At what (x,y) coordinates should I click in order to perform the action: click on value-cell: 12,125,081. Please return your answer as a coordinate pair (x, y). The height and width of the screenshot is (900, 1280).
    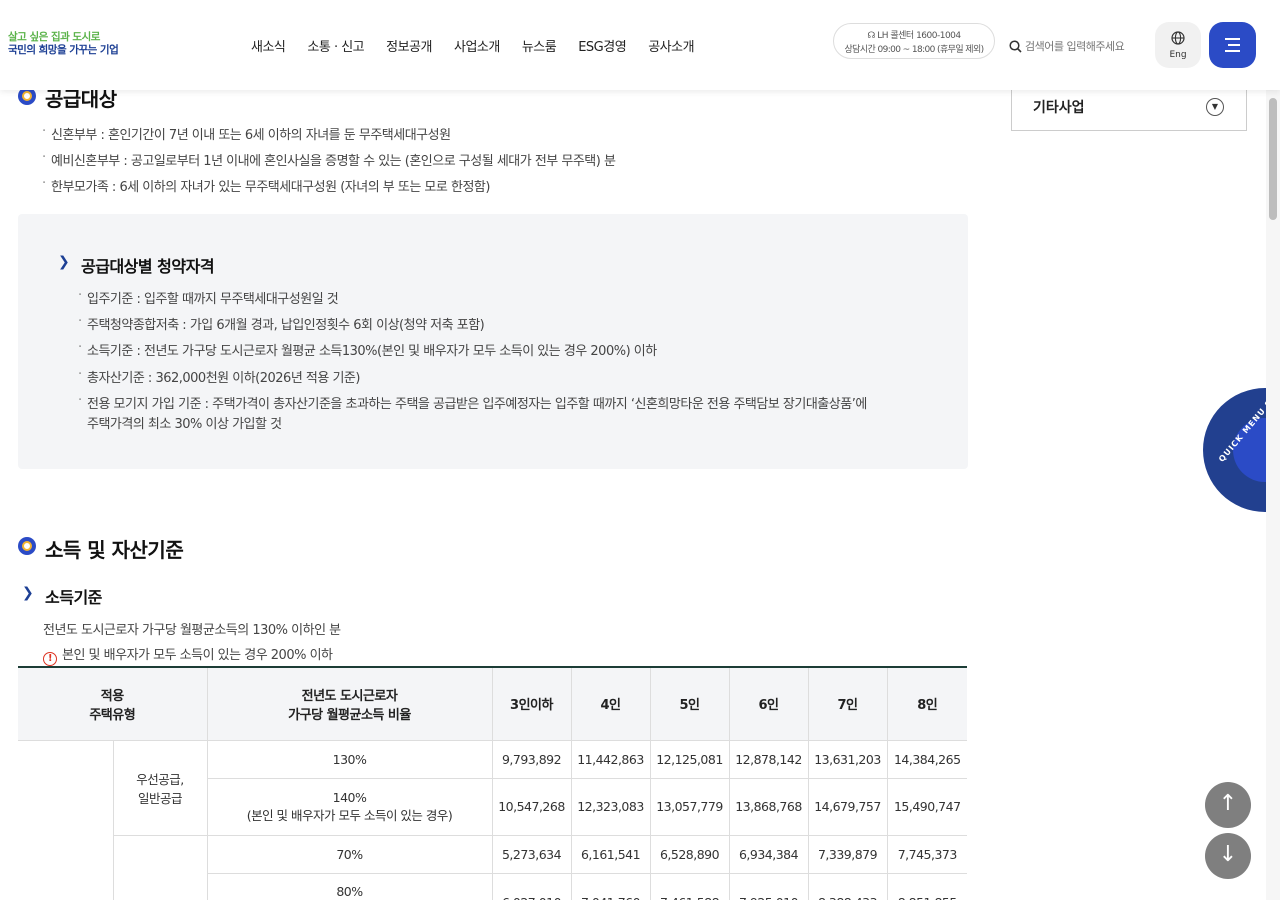
    Looking at the image, I should click on (689, 759).